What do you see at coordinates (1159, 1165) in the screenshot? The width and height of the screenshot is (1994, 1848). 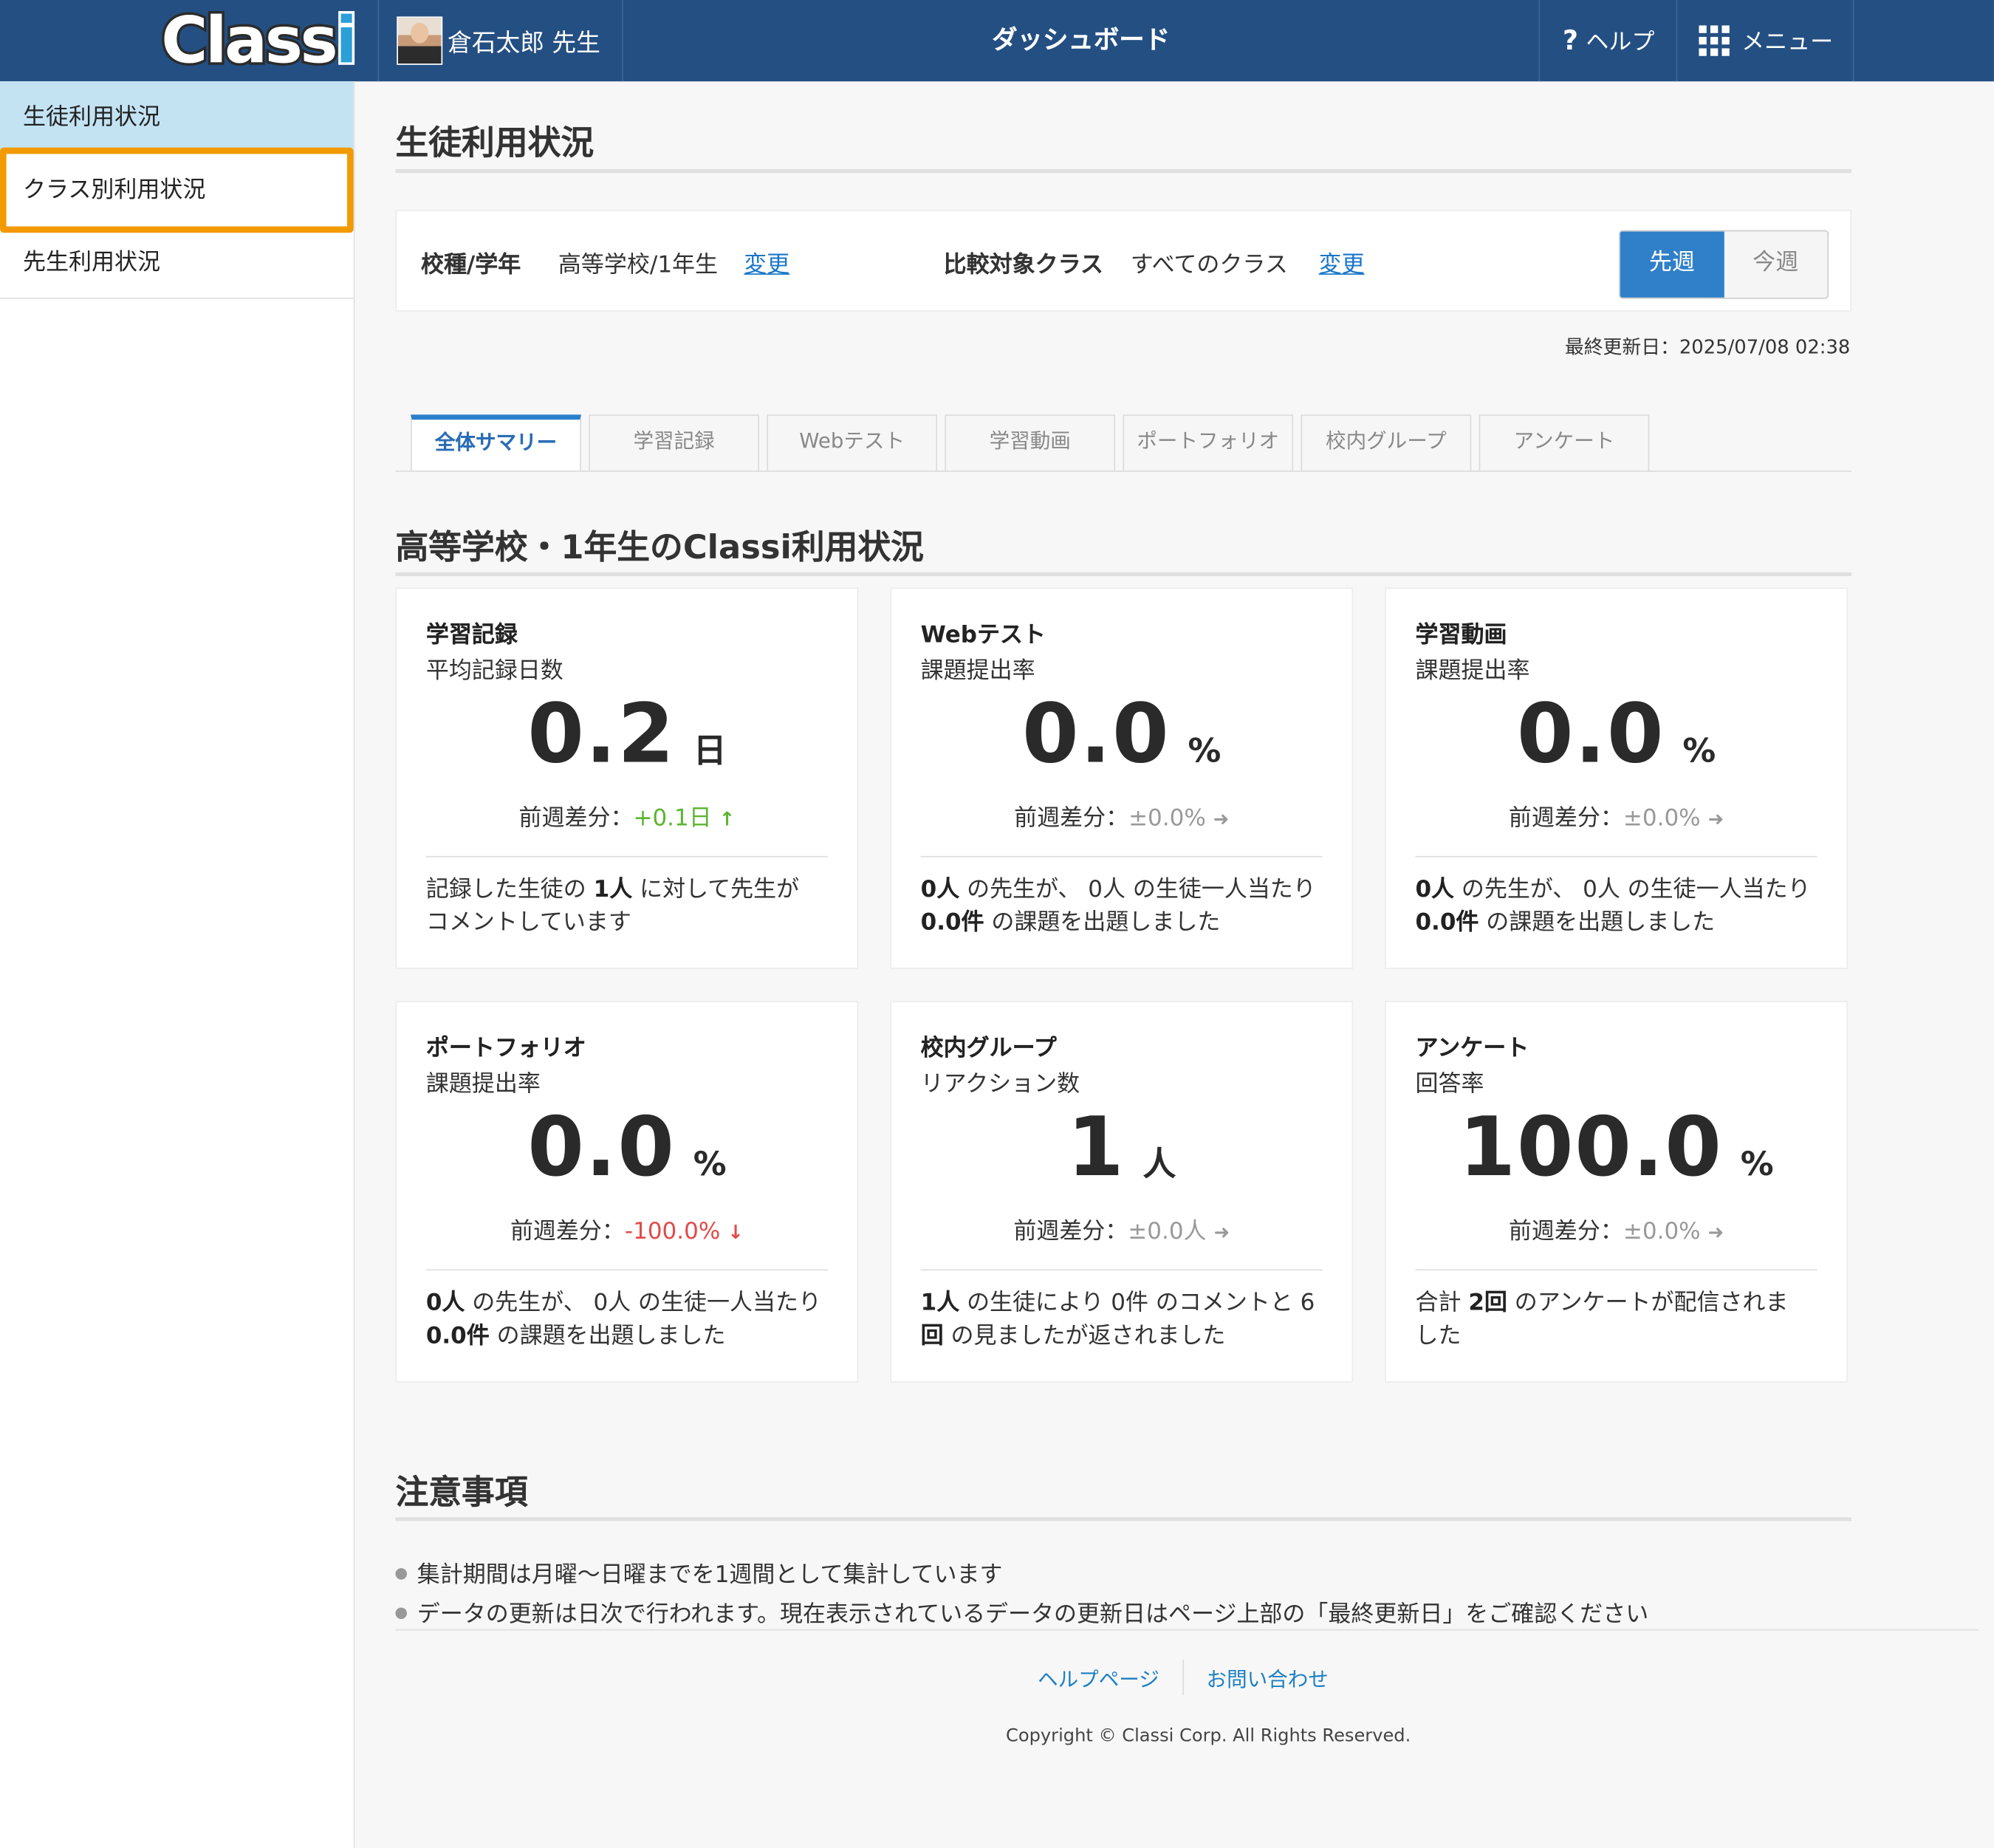 I see `metric-unit: 人` at bounding box center [1159, 1165].